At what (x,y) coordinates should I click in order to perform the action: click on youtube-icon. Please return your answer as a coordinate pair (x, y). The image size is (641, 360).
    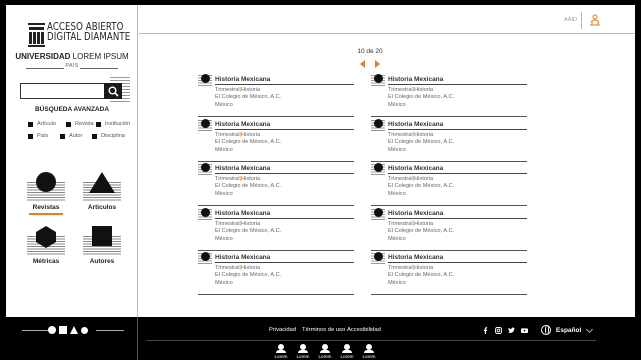
    Looking at the image, I should click on (524, 330).